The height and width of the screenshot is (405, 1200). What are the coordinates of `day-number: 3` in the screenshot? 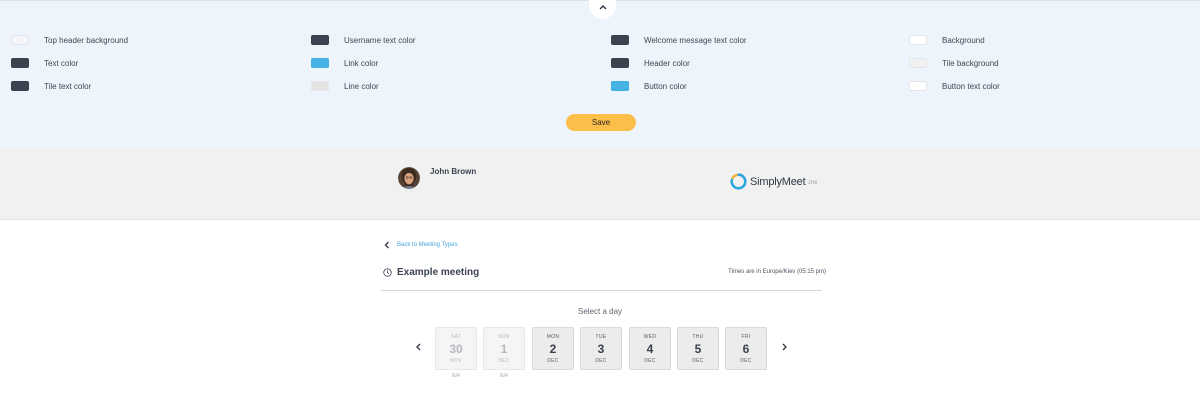 It's located at (601, 349).